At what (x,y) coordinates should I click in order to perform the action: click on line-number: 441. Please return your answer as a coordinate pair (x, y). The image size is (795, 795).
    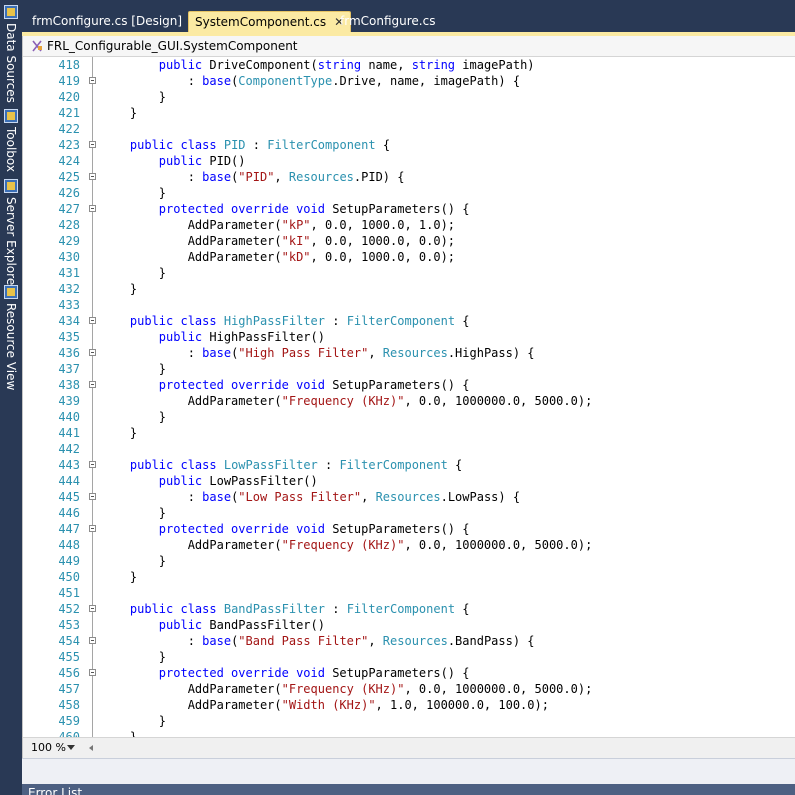
    Looking at the image, I should click on (69, 433).